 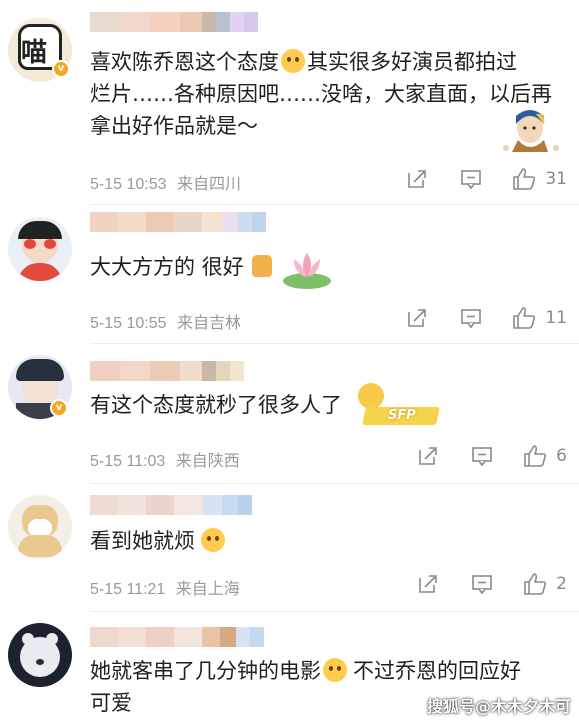 I want to click on sfp-sticker-icon: SFP, so click(x=401, y=407).